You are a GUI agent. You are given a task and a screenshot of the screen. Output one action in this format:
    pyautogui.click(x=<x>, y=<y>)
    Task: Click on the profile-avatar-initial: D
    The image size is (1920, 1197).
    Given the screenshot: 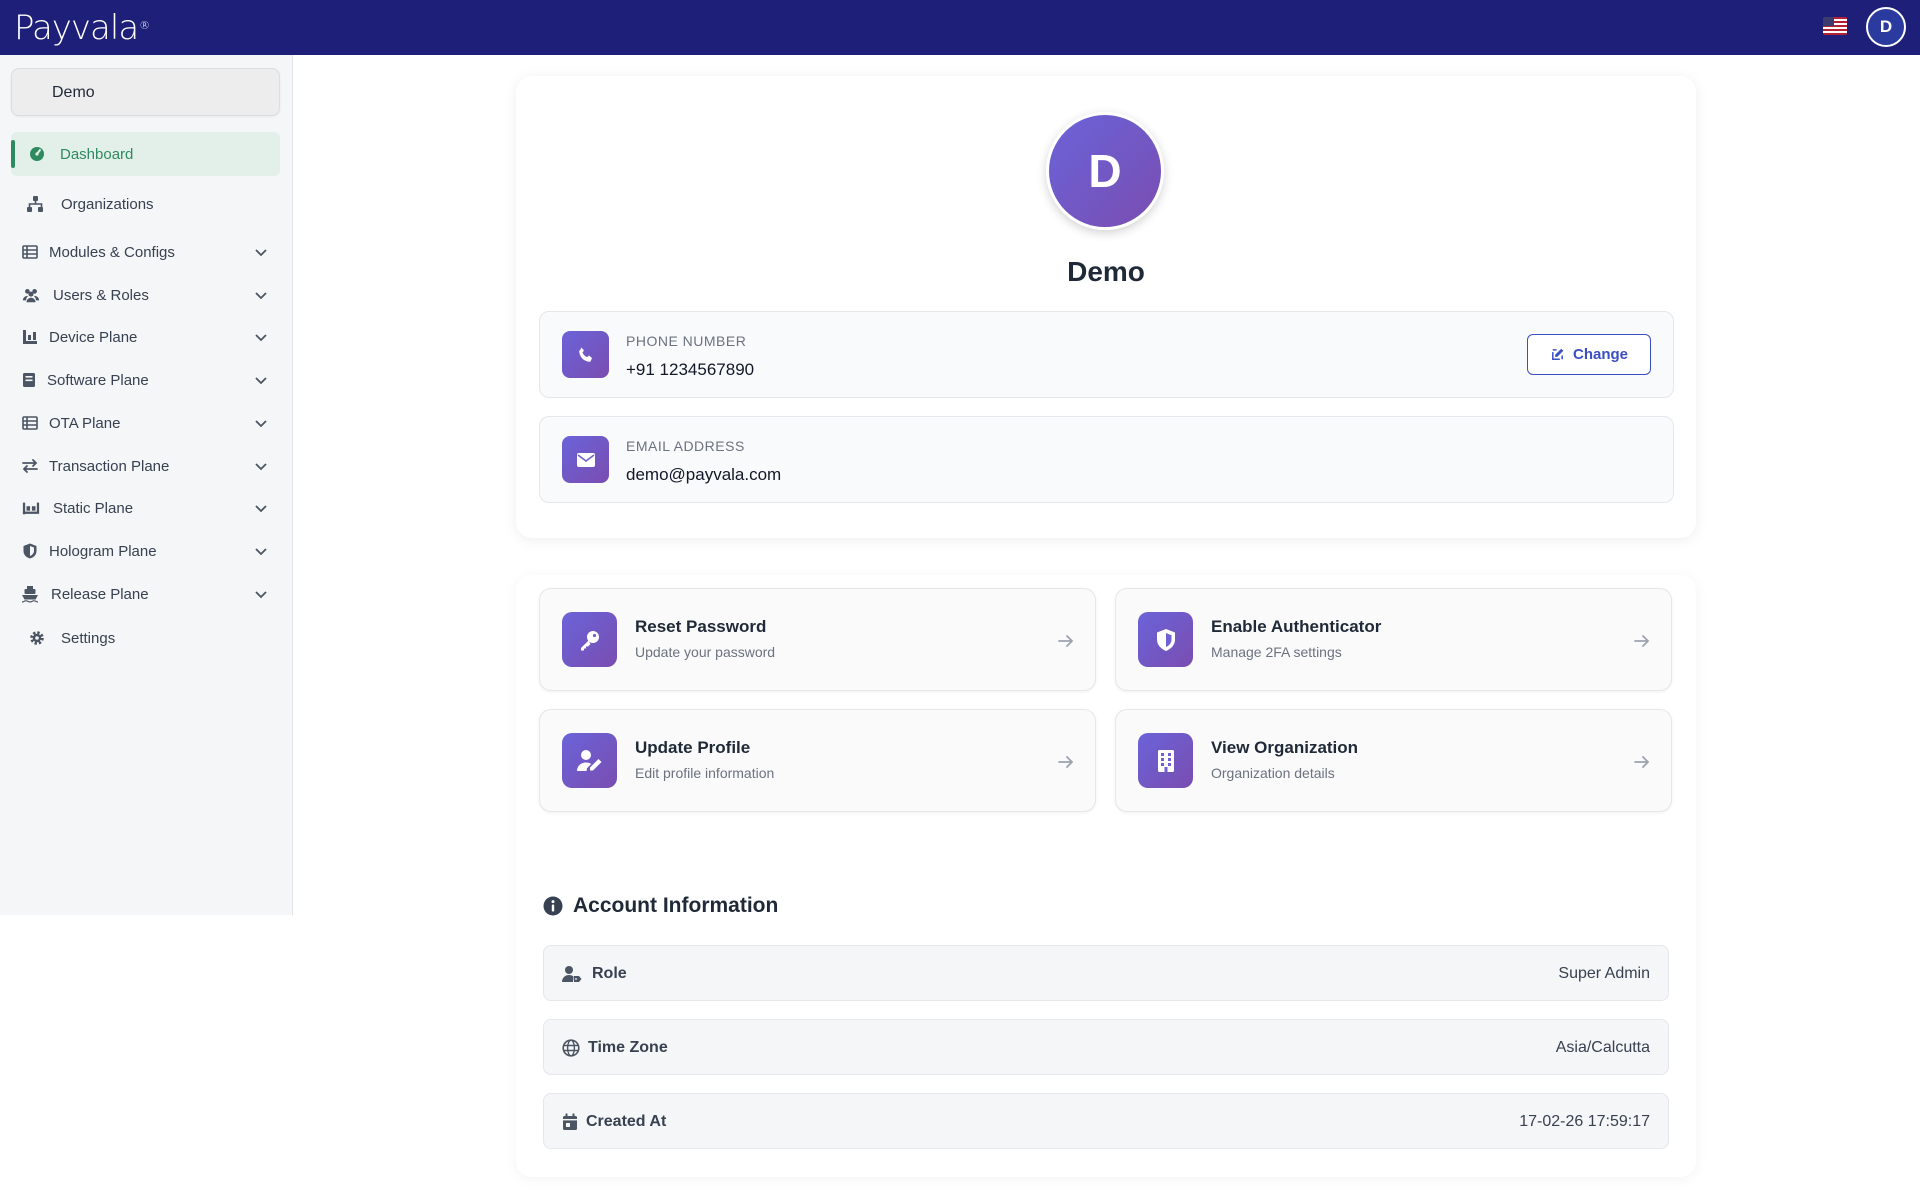 What is the action you would take?
    pyautogui.click(x=1105, y=171)
    